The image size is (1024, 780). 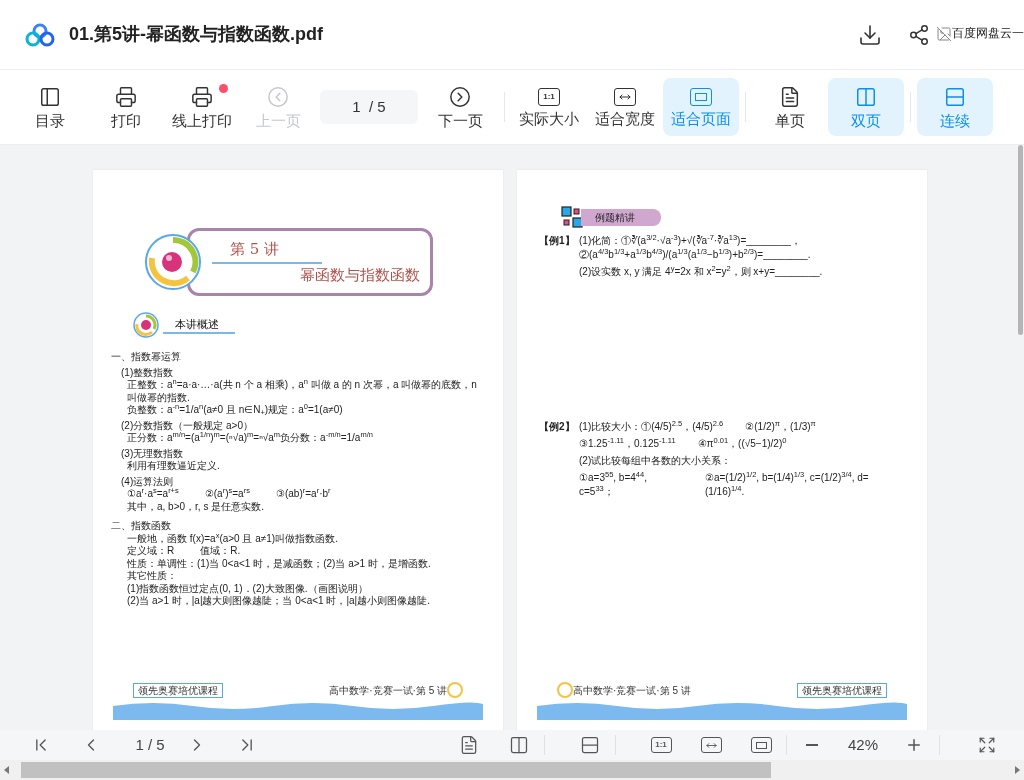 I want to click on document-title: 01.第5讲-幂函数与指数函数.pdf, so click(x=196, y=34).